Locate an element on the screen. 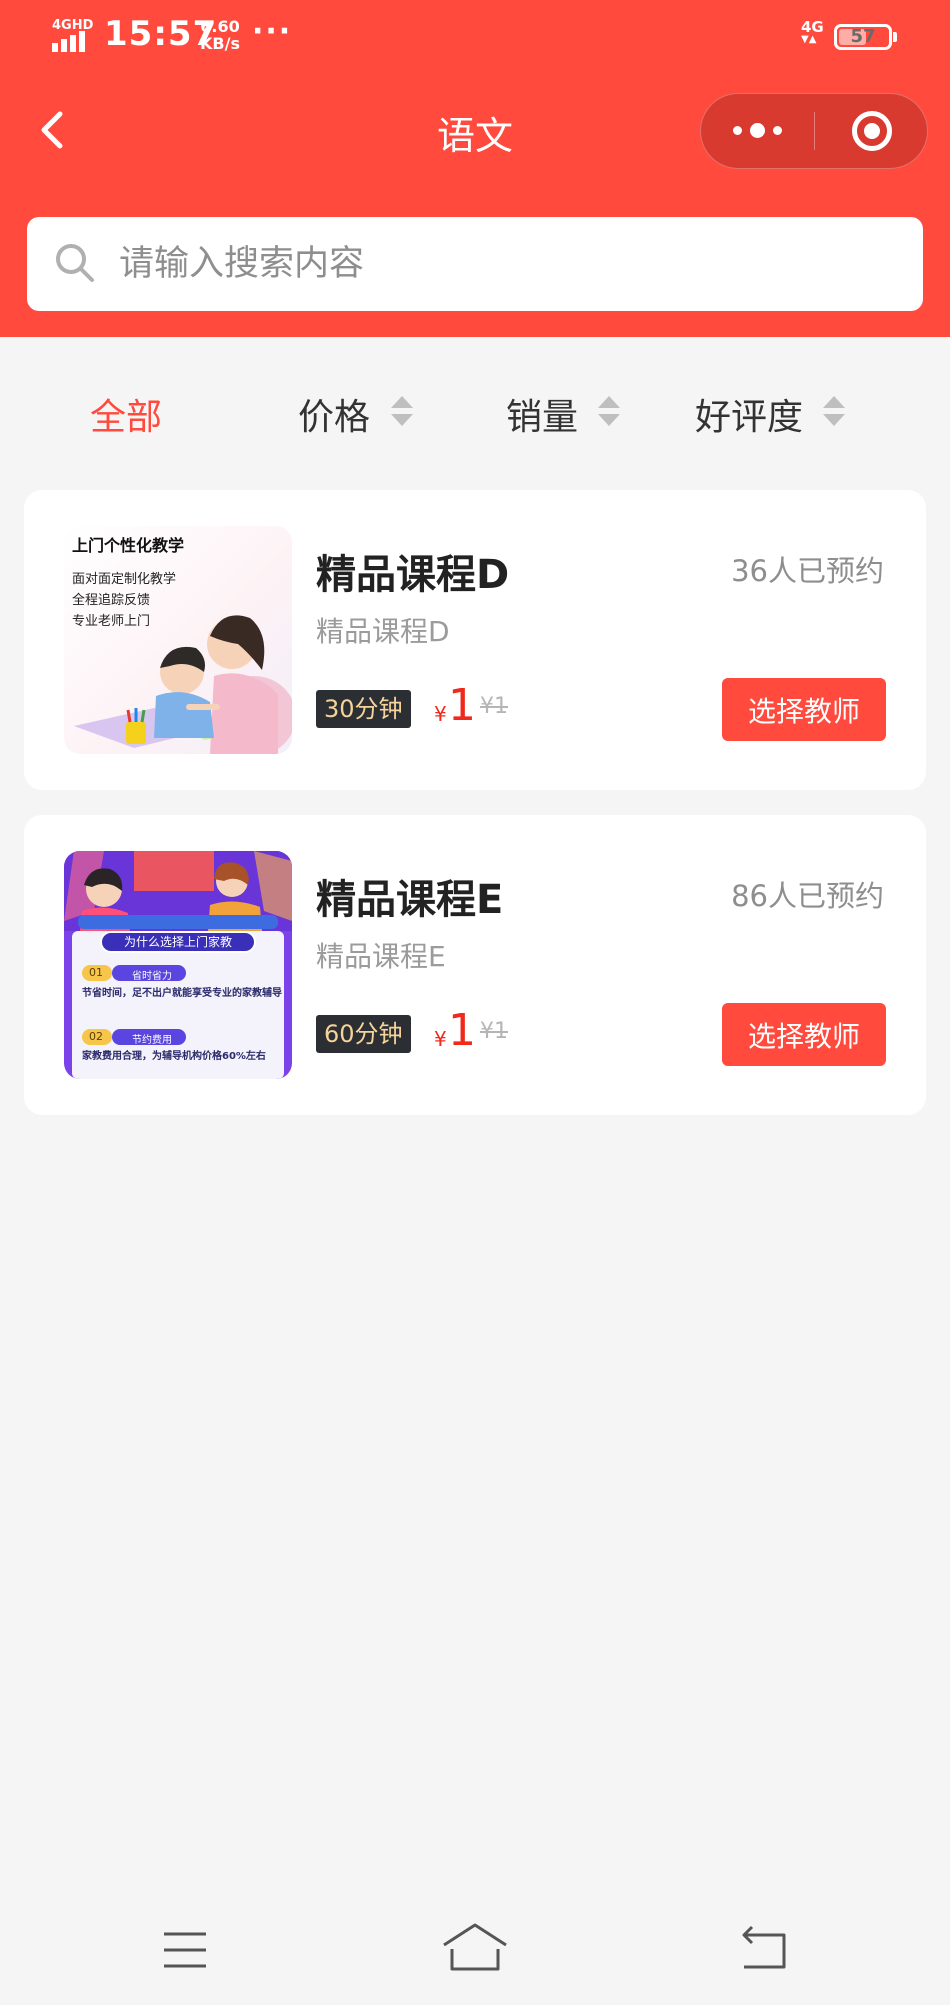 This screenshot has width=950, height=2005. search-input is located at coordinates (509, 264).